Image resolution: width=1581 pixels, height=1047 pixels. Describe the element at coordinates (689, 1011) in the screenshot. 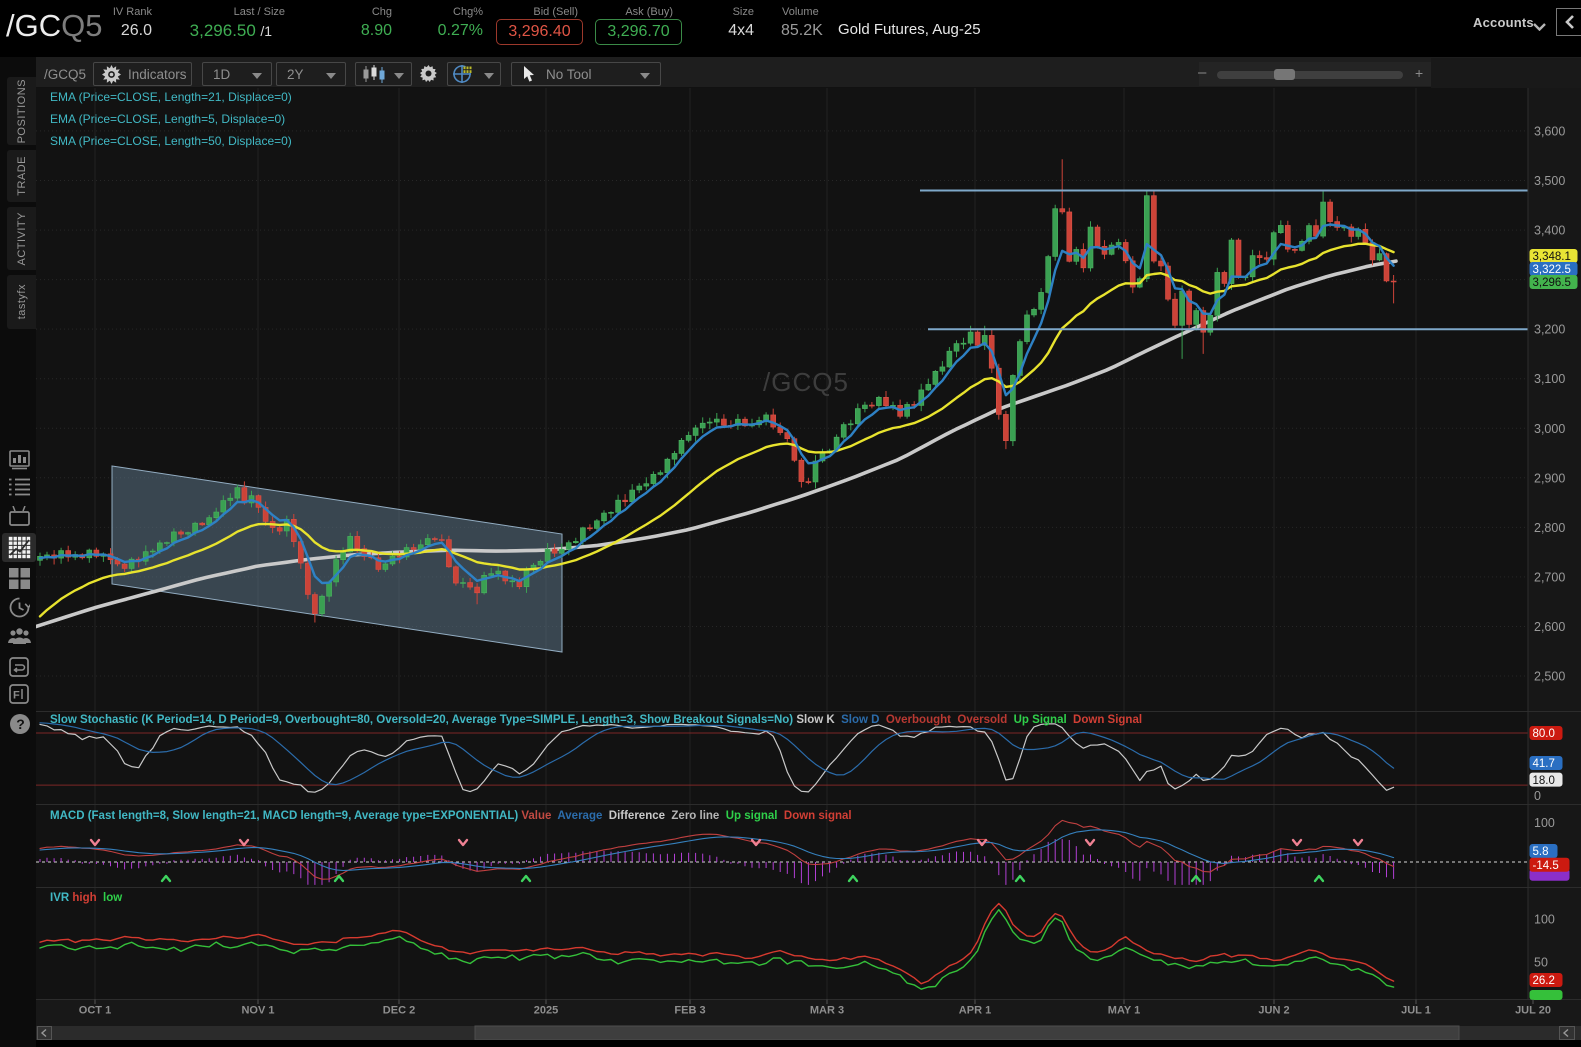

I see `svg-text: FEB 3` at that location.